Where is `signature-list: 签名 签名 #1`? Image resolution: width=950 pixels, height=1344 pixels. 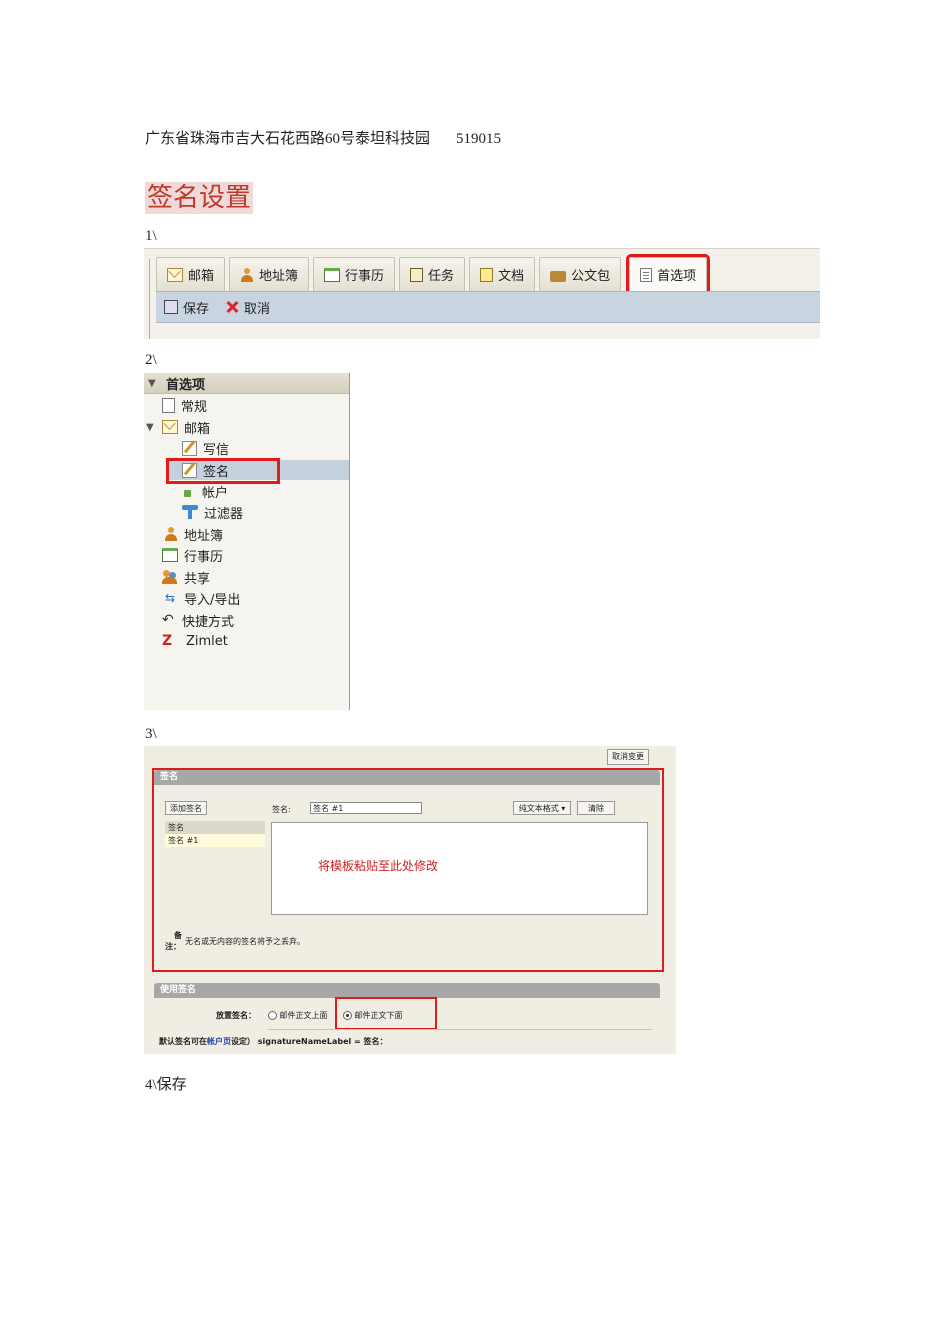
signature-list: 签名 签名 #1 is located at coordinates (215, 836).